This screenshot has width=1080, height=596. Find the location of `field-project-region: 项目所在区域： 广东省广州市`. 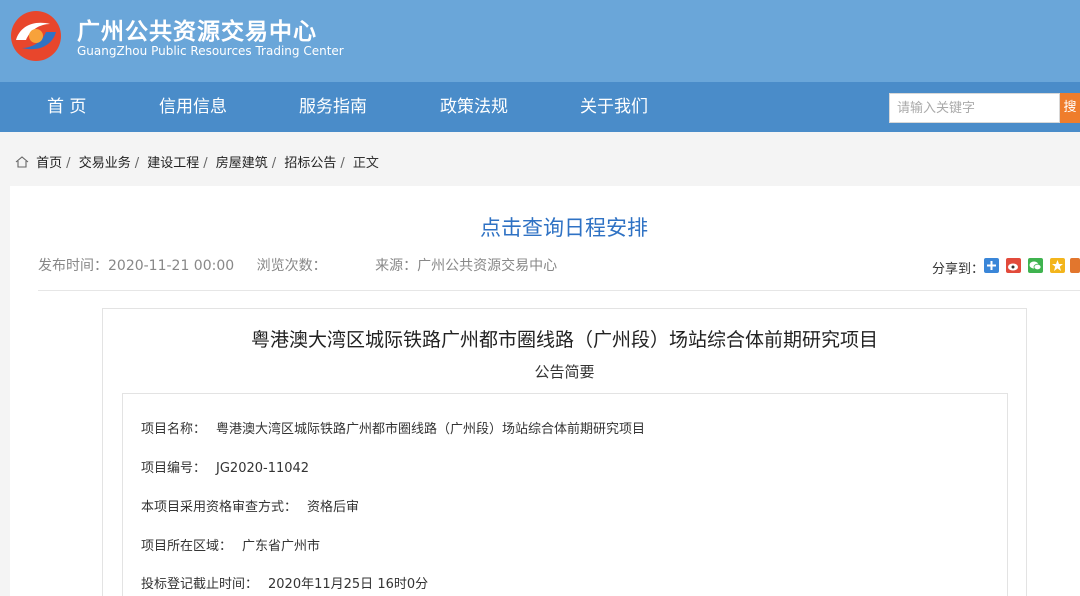

field-project-region: 项目所在区域： 广东省广州市 is located at coordinates (230, 544).